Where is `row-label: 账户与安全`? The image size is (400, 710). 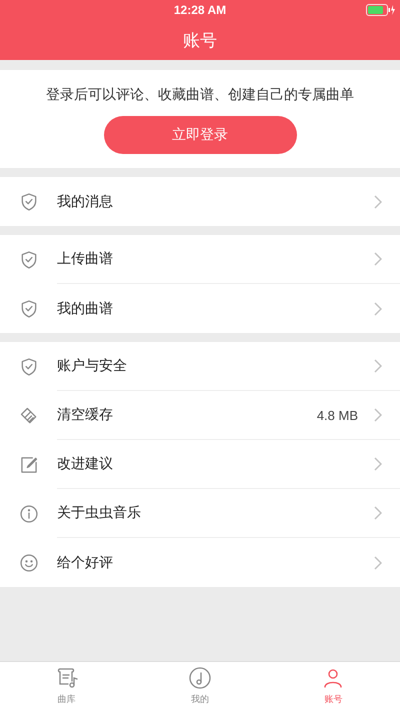 row-label: 账户与安全 is located at coordinates (92, 366).